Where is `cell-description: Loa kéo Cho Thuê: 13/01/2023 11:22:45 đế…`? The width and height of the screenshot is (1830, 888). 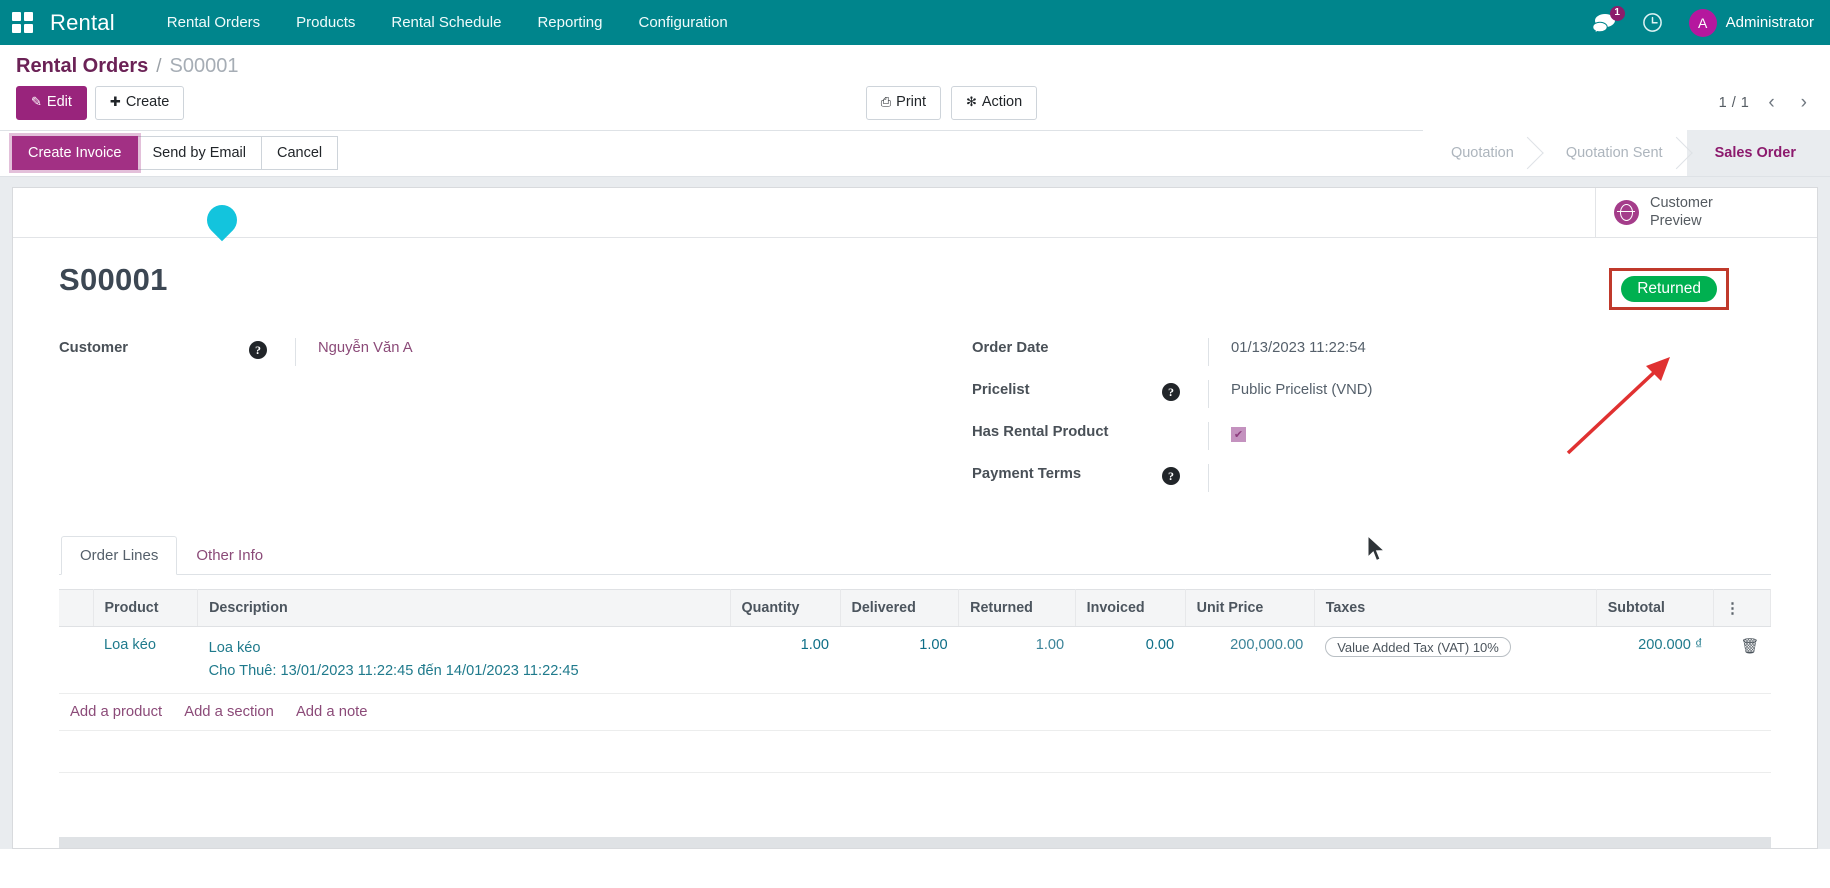
cell-description: Loa kéo Cho Thuê: 13/01/2023 11:22:45 đế… is located at coordinates (464, 660).